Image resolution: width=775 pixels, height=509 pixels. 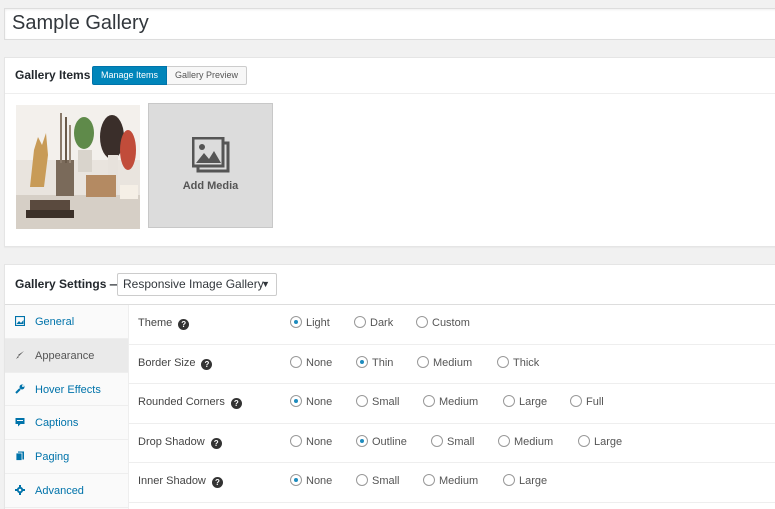 I want to click on gallery-title-input: Sample Gallery, so click(x=389, y=24).